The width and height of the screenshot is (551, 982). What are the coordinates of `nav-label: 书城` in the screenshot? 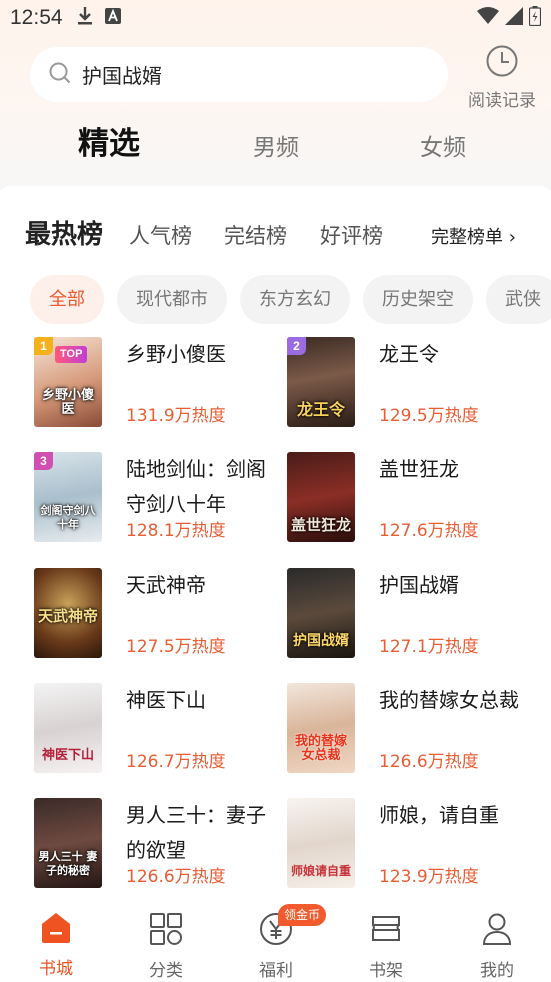 It's located at (56, 969).